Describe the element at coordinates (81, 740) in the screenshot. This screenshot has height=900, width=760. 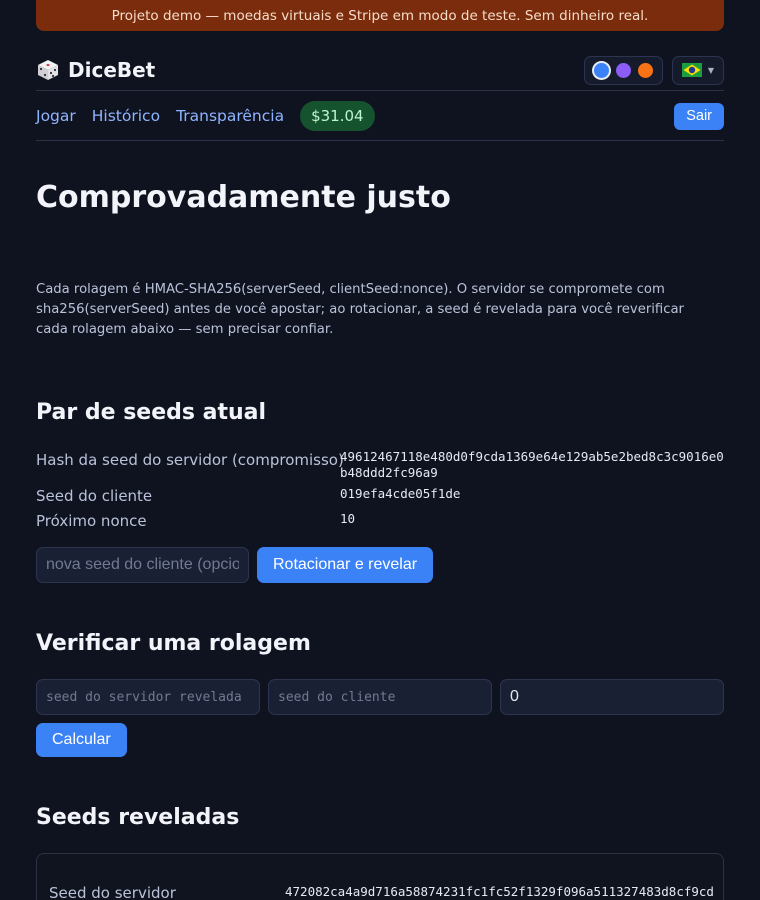
I see `calculate-button: Calcular` at that location.